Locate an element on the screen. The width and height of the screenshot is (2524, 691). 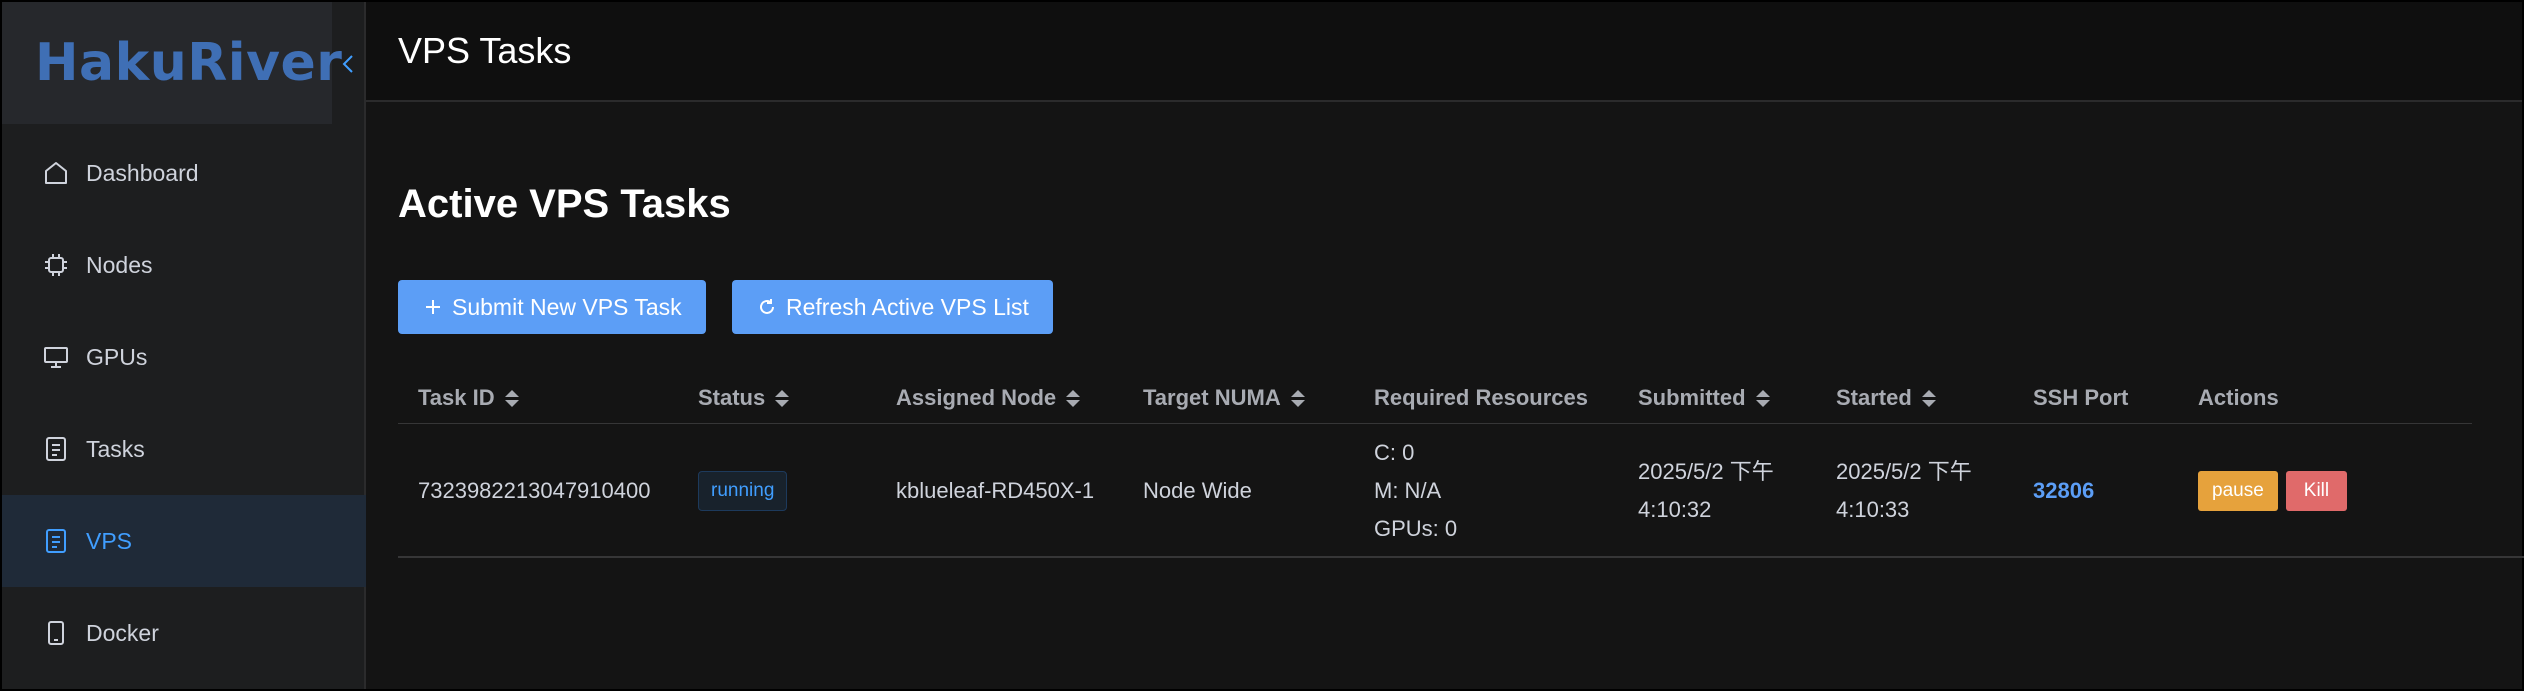
column-header-started: Started is located at coordinates (1886, 398).